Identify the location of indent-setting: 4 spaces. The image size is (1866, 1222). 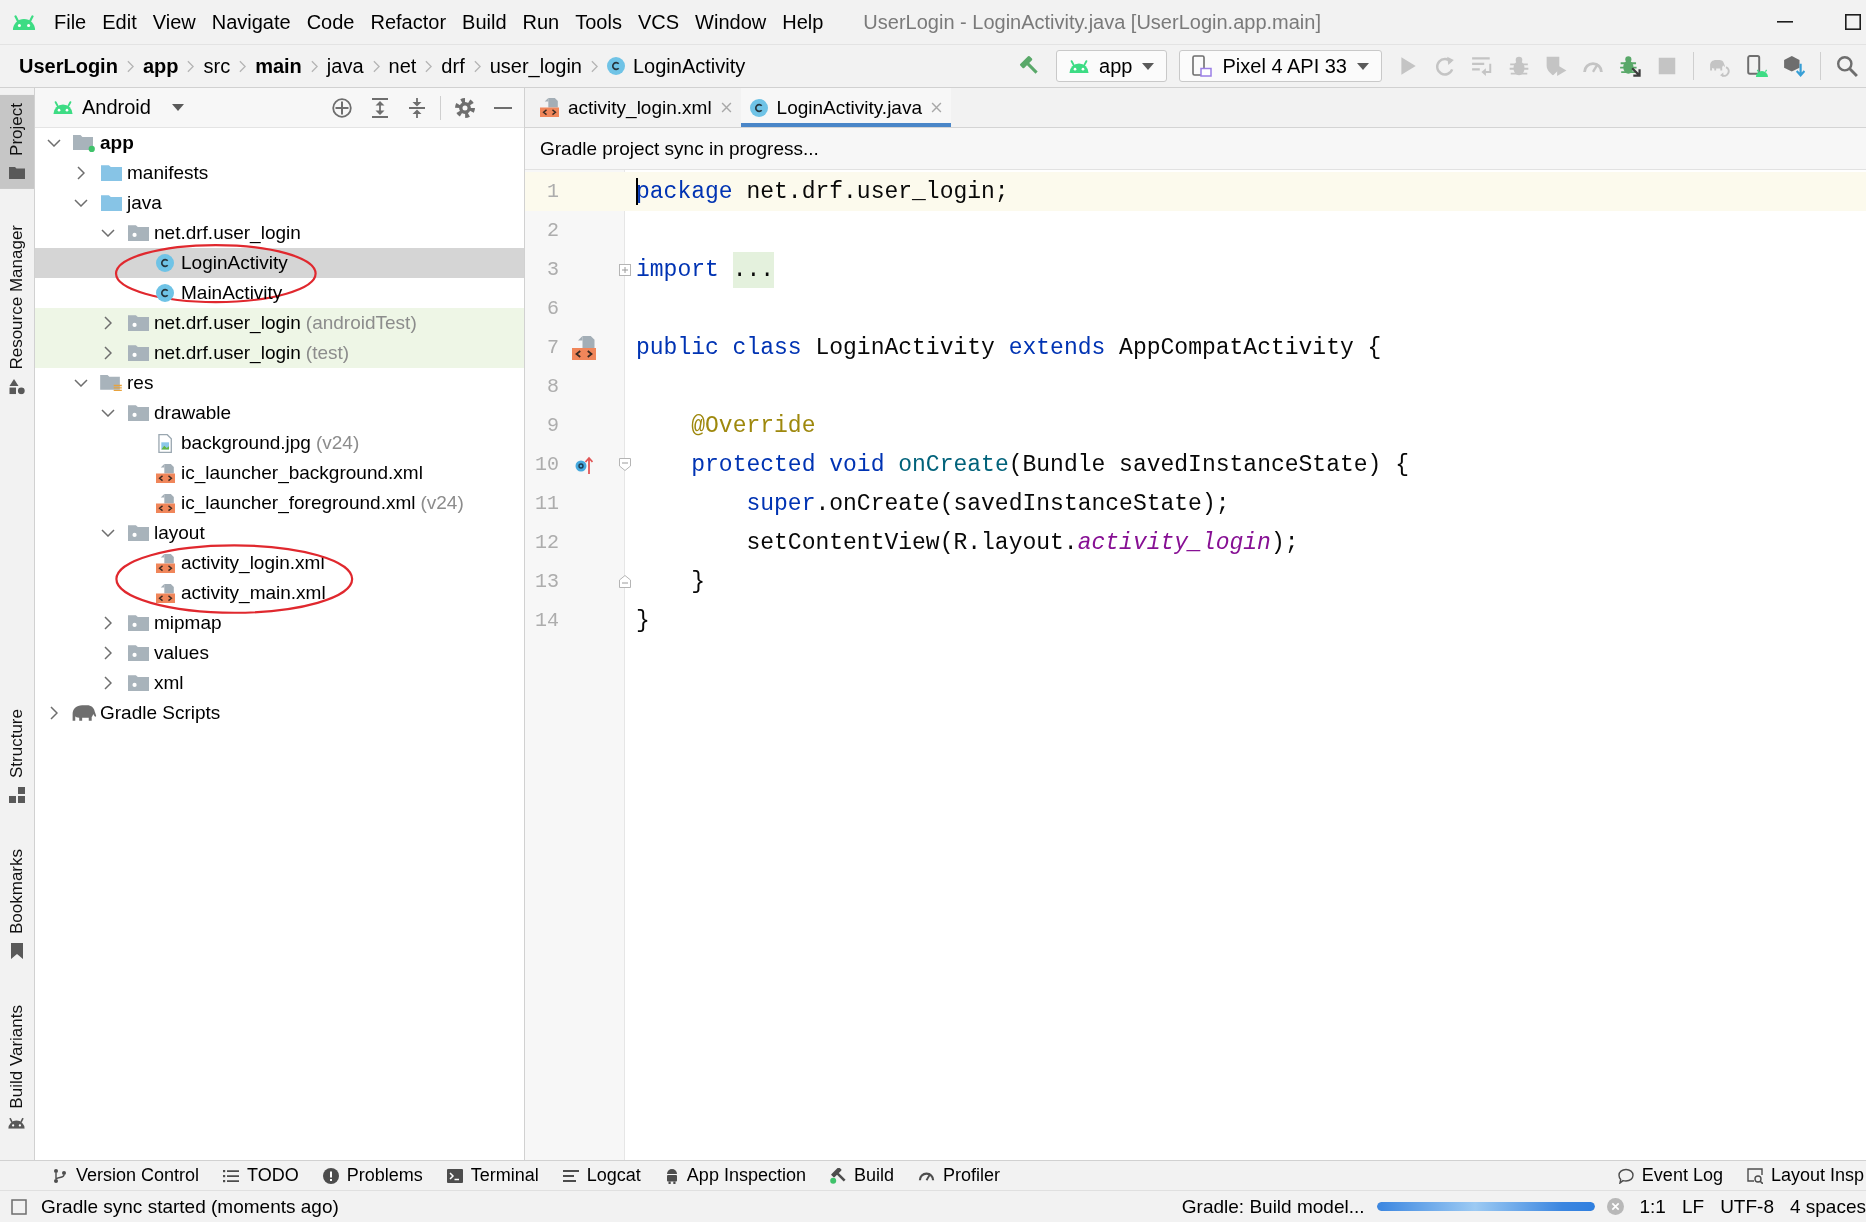
(1827, 1206).